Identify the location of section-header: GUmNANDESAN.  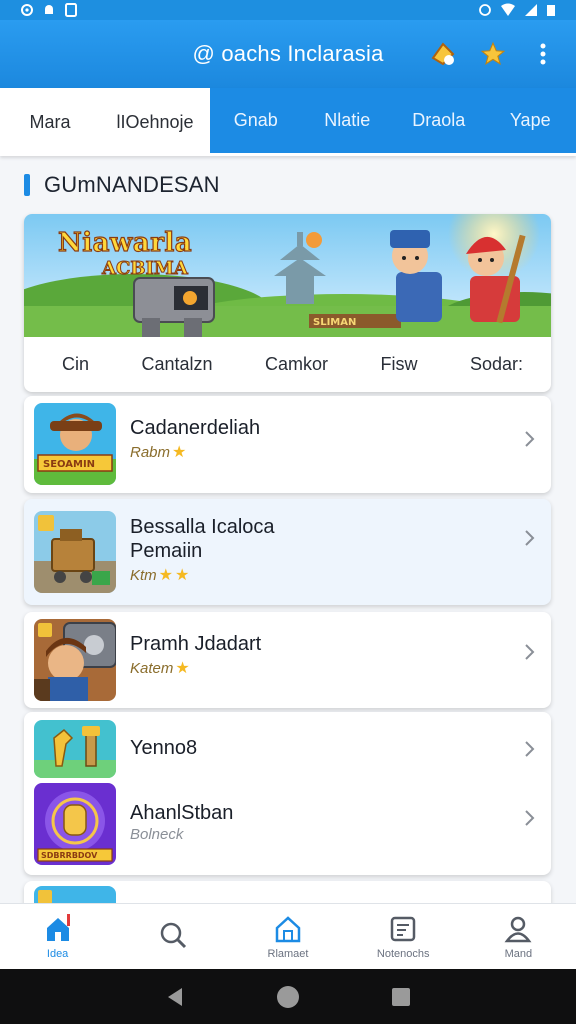
(122, 185).